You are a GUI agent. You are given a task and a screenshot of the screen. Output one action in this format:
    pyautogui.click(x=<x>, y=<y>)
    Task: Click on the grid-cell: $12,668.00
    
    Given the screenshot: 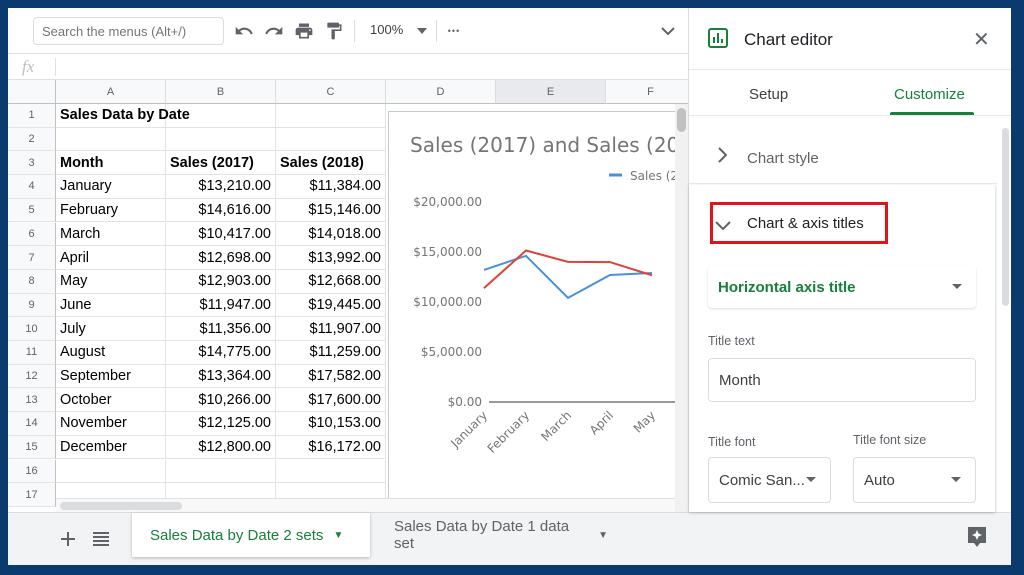 What is the action you would take?
    pyautogui.click(x=331, y=281)
    